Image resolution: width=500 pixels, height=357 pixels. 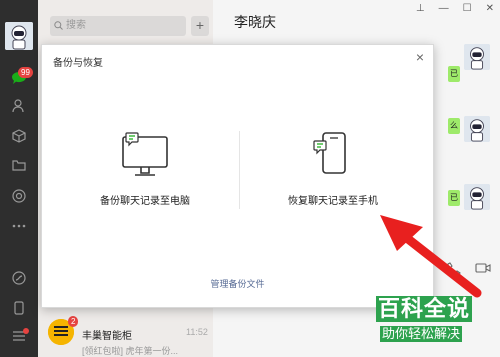 What do you see at coordinates (107, 336) in the screenshot?
I see `chat-name: 丰巢智能柜` at bounding box center [107, 336].